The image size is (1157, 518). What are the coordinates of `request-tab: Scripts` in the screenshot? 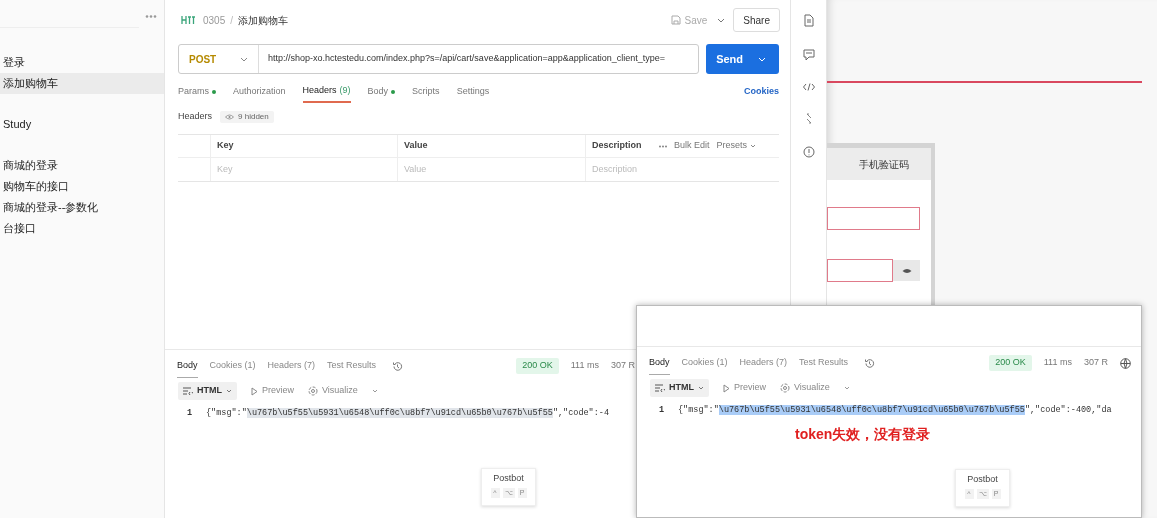 It's located at (426, 92).